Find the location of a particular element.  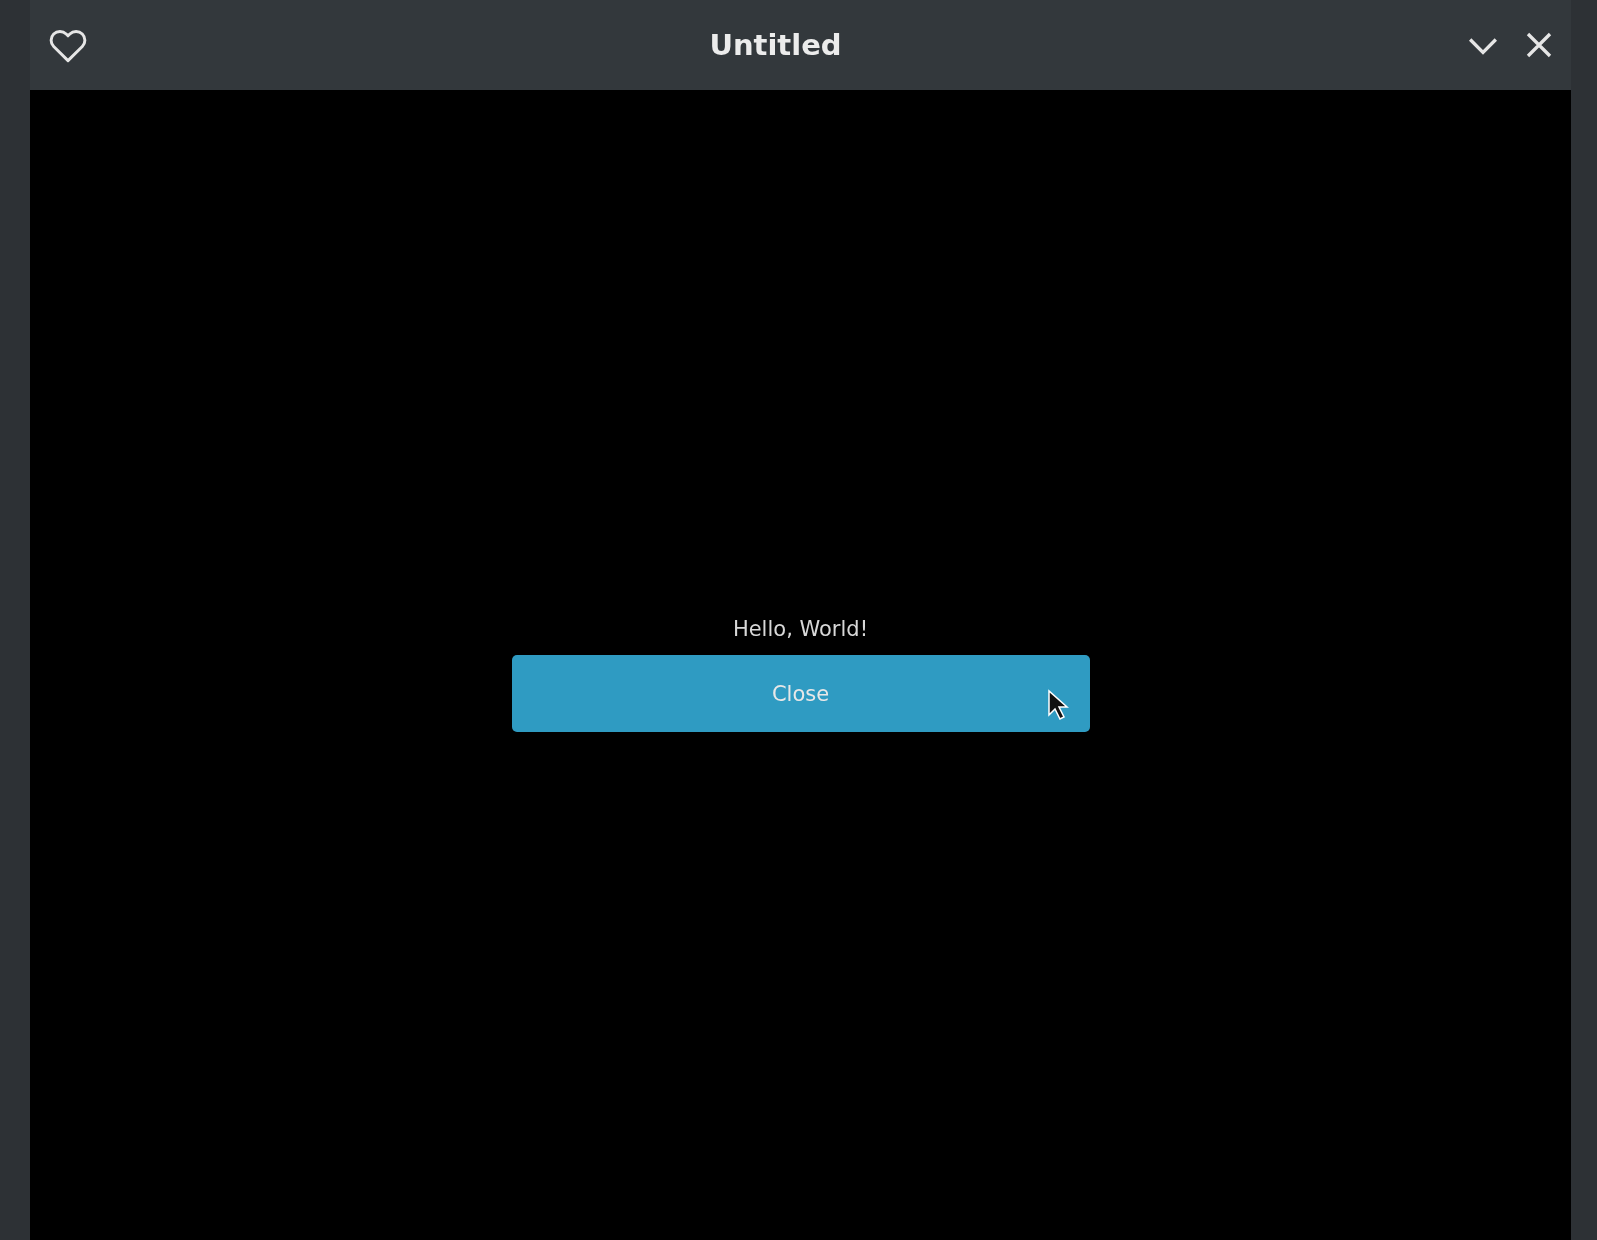

mouse-pointer-icon is located at coordinates (1057, 705).